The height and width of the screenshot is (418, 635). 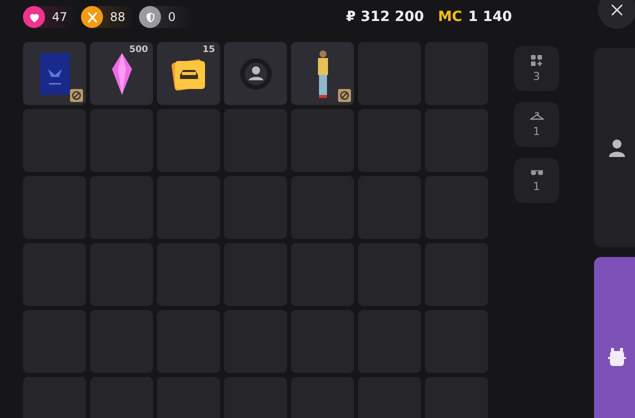 I want to click on item-count: 15, so click(x=208, y=50).